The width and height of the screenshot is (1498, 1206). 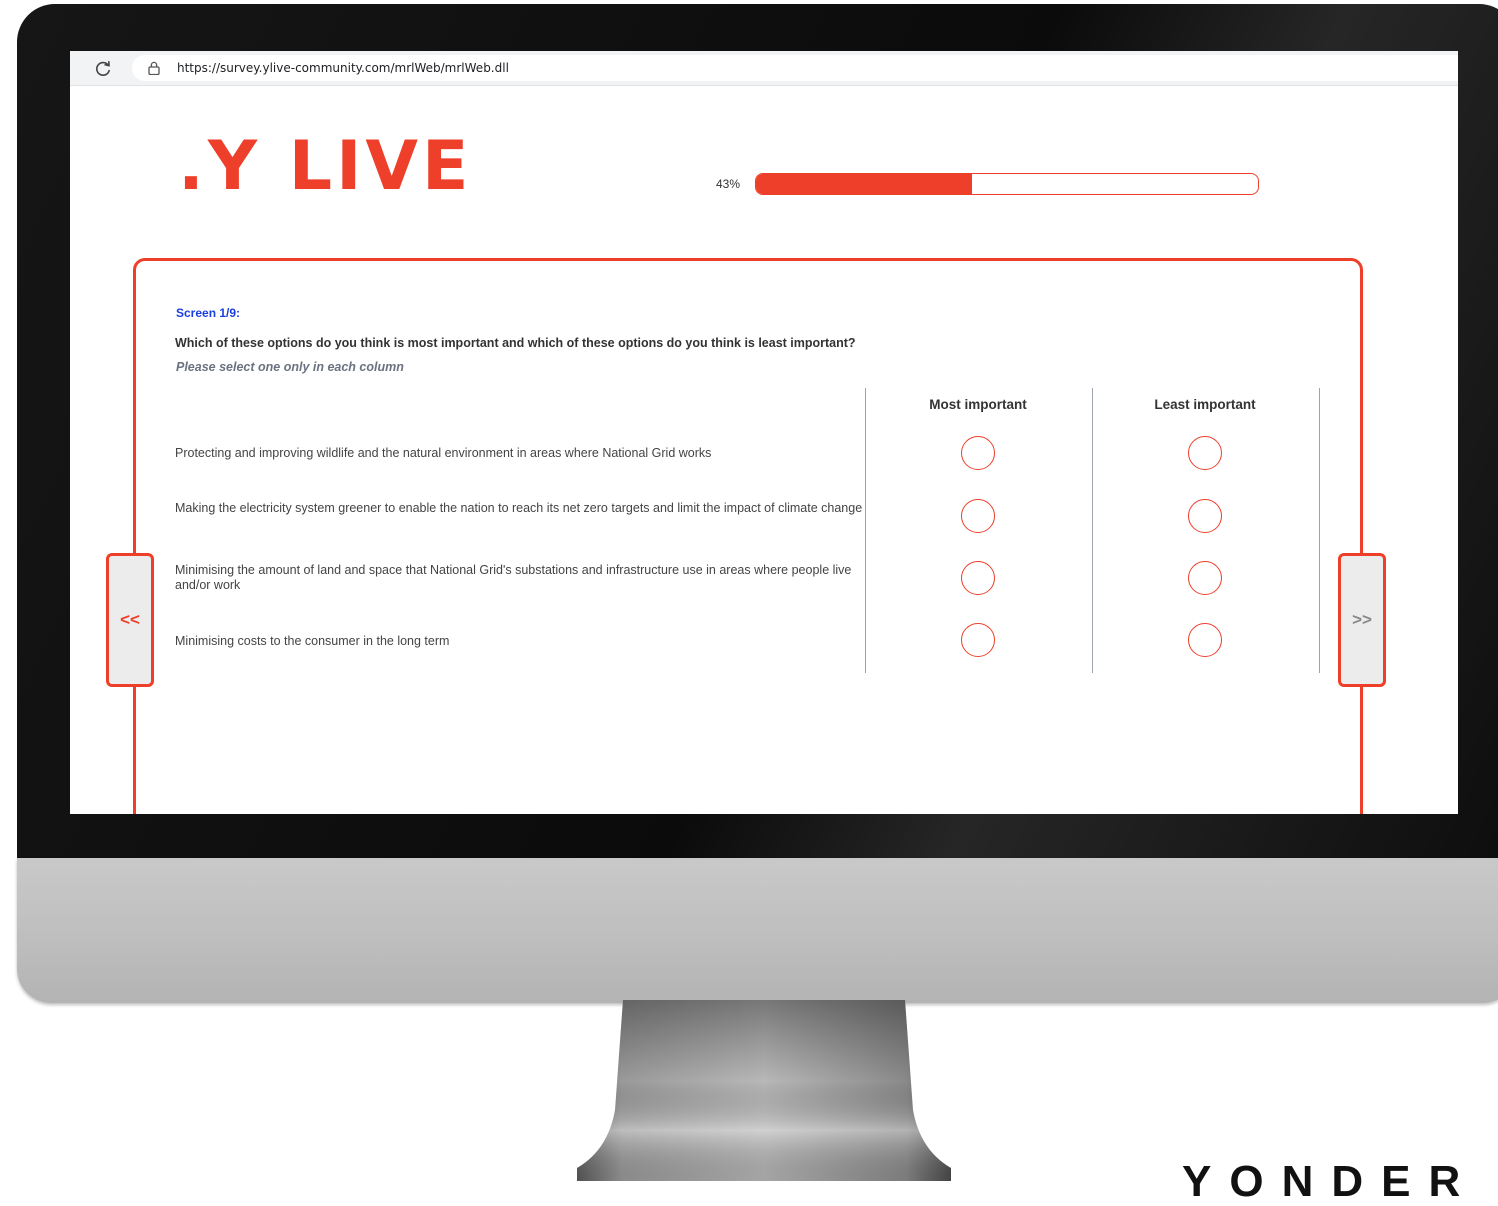 I want to click on yonder-brand-logo: YONDER, so click(x=1330, y=1181).